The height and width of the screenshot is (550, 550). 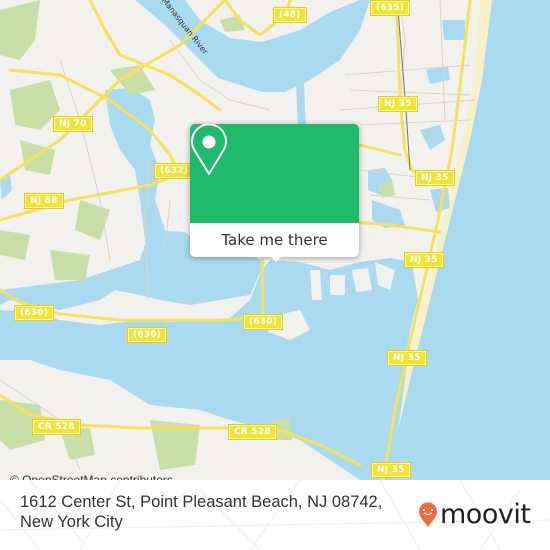 I want to click on road-shield-cr632: (632), so click(x=174, y=171).